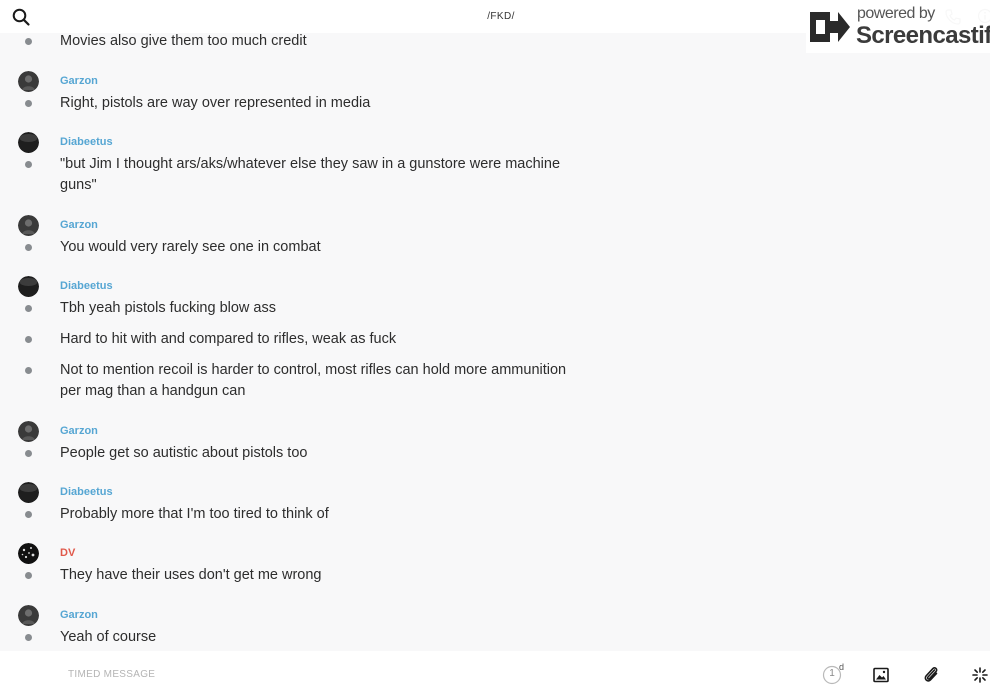 The image size is (990, 700). I want to click on composer-bar: TIMED MESSAGE 1 d, so click(495, 675).